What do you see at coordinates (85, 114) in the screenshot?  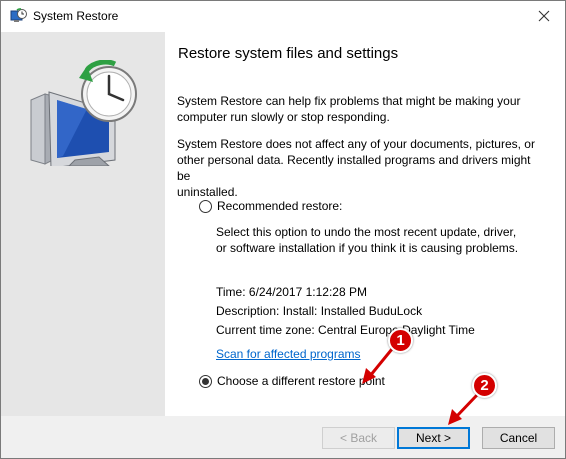 I see `system-restore-illustration` at bounding box center [85, 114].